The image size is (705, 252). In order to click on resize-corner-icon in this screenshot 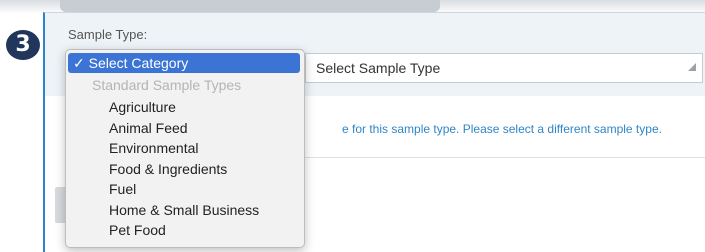, I will do `click(692, 67)`.